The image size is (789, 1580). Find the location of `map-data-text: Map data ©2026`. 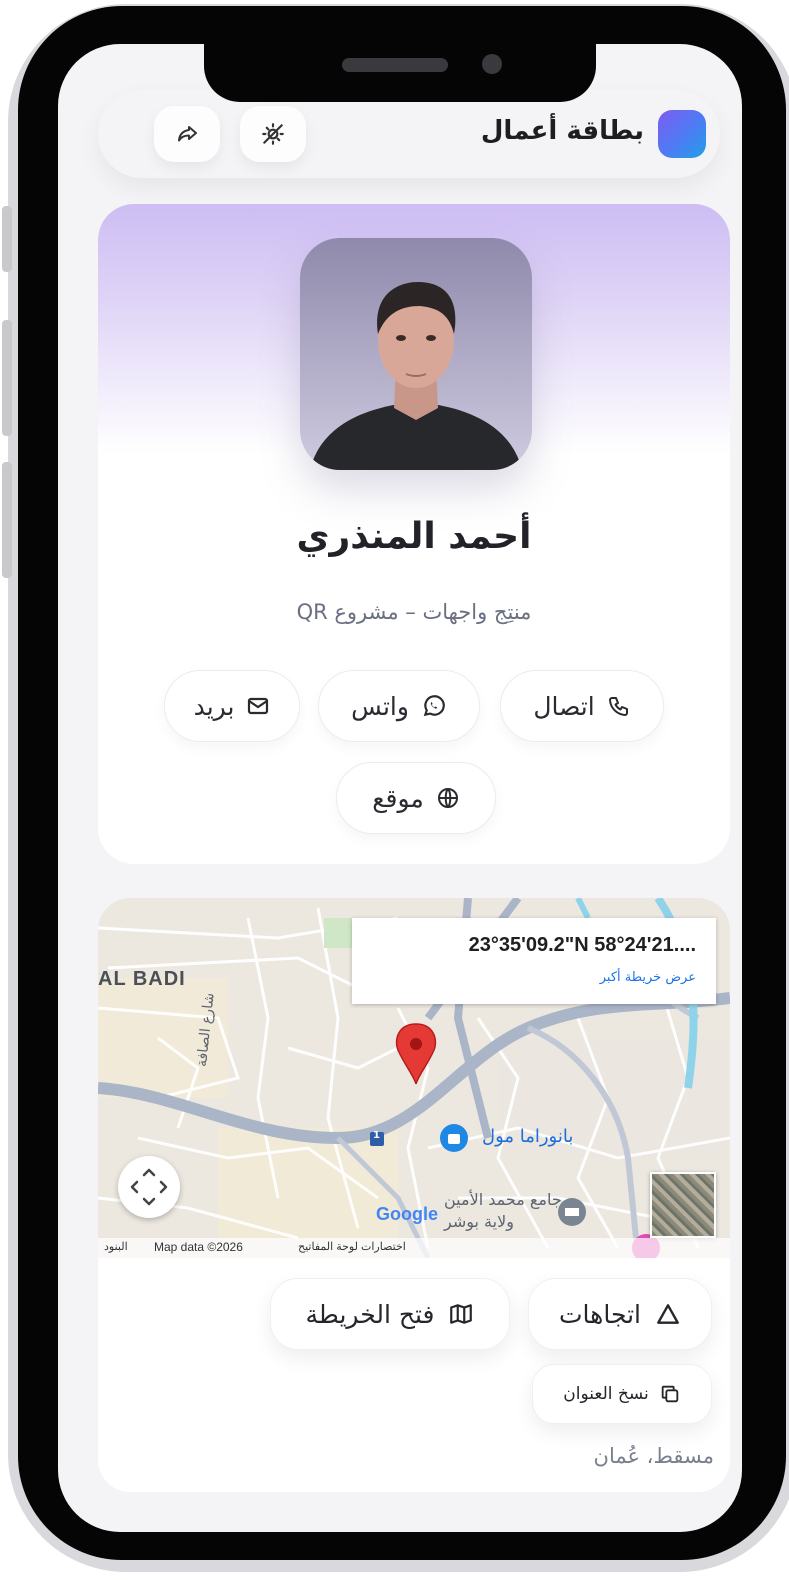

map-data-text: Map data ©2026 is located at coordinates (198, 1247).